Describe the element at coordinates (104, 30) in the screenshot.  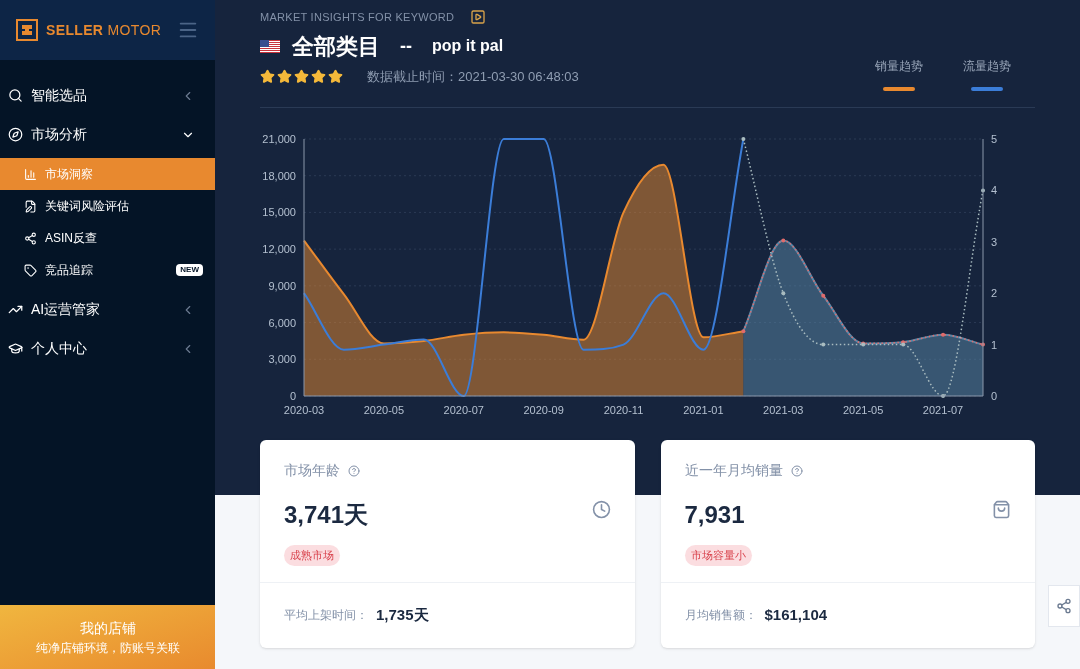
I see `brand-name: SELLER MOTOR` at that location.